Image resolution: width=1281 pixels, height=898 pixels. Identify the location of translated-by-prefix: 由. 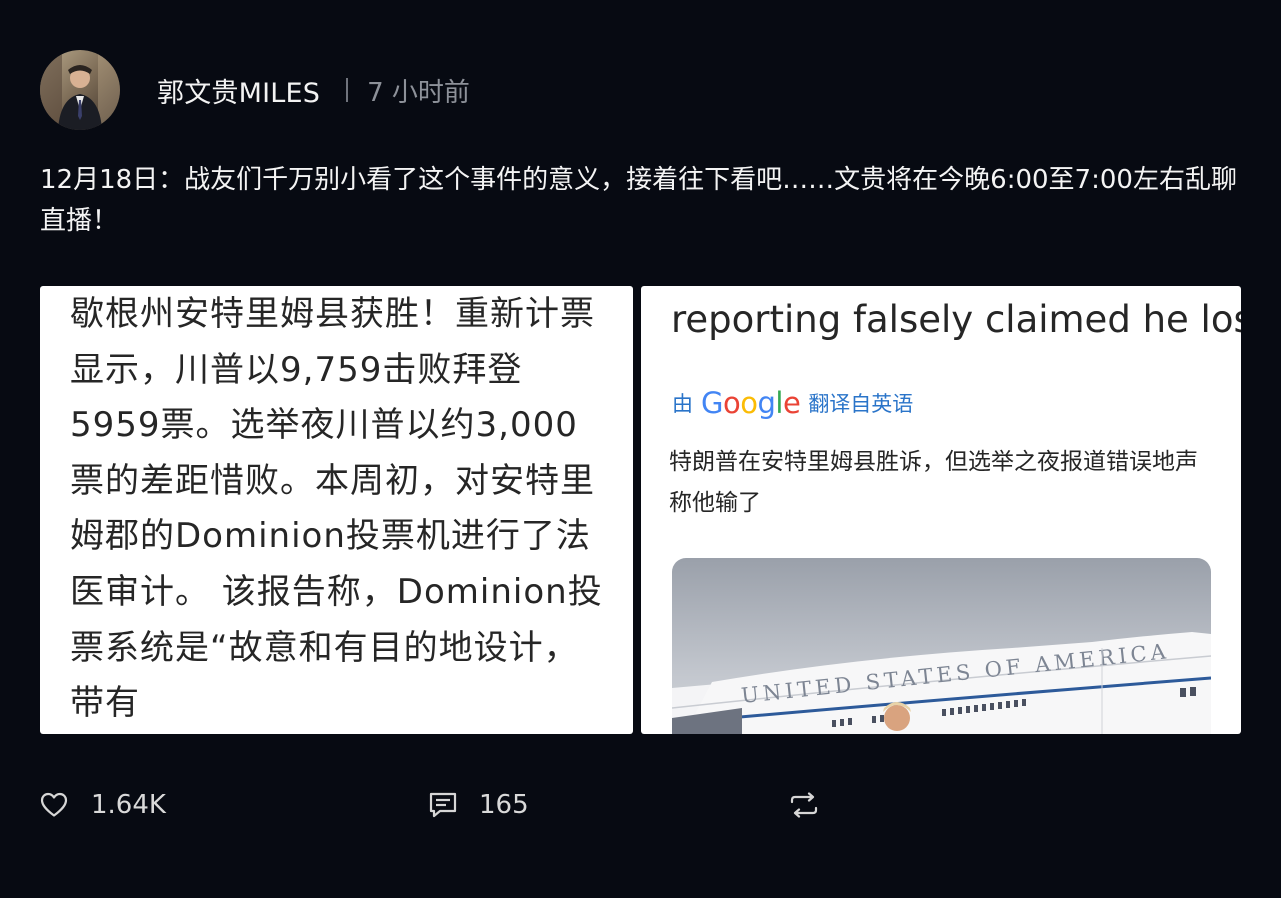
(682, 404).